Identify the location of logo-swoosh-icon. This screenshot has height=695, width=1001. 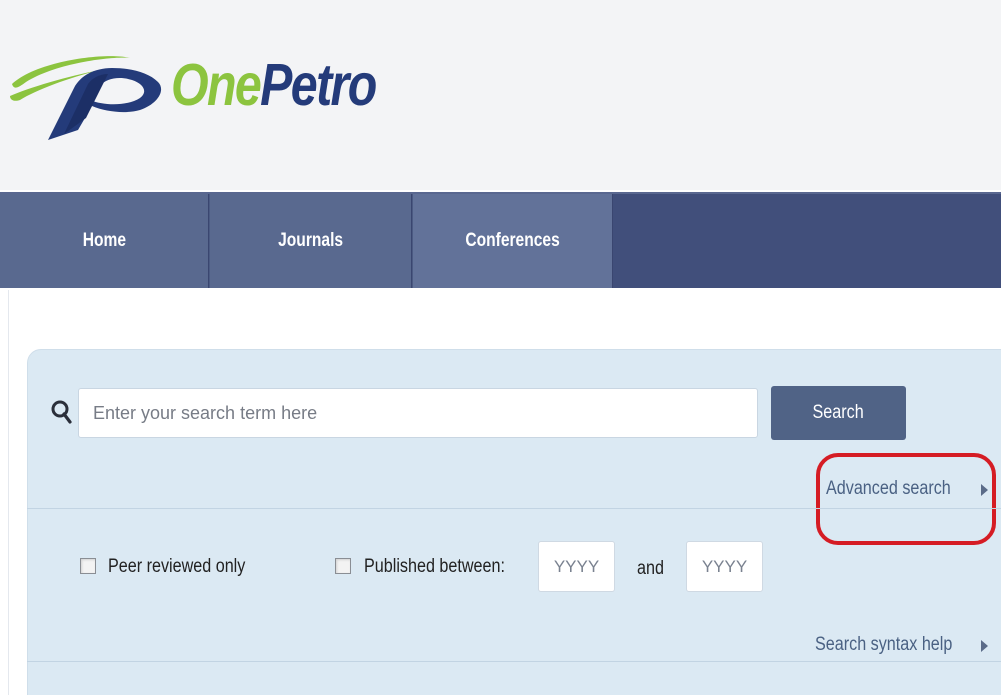
(86, 98).